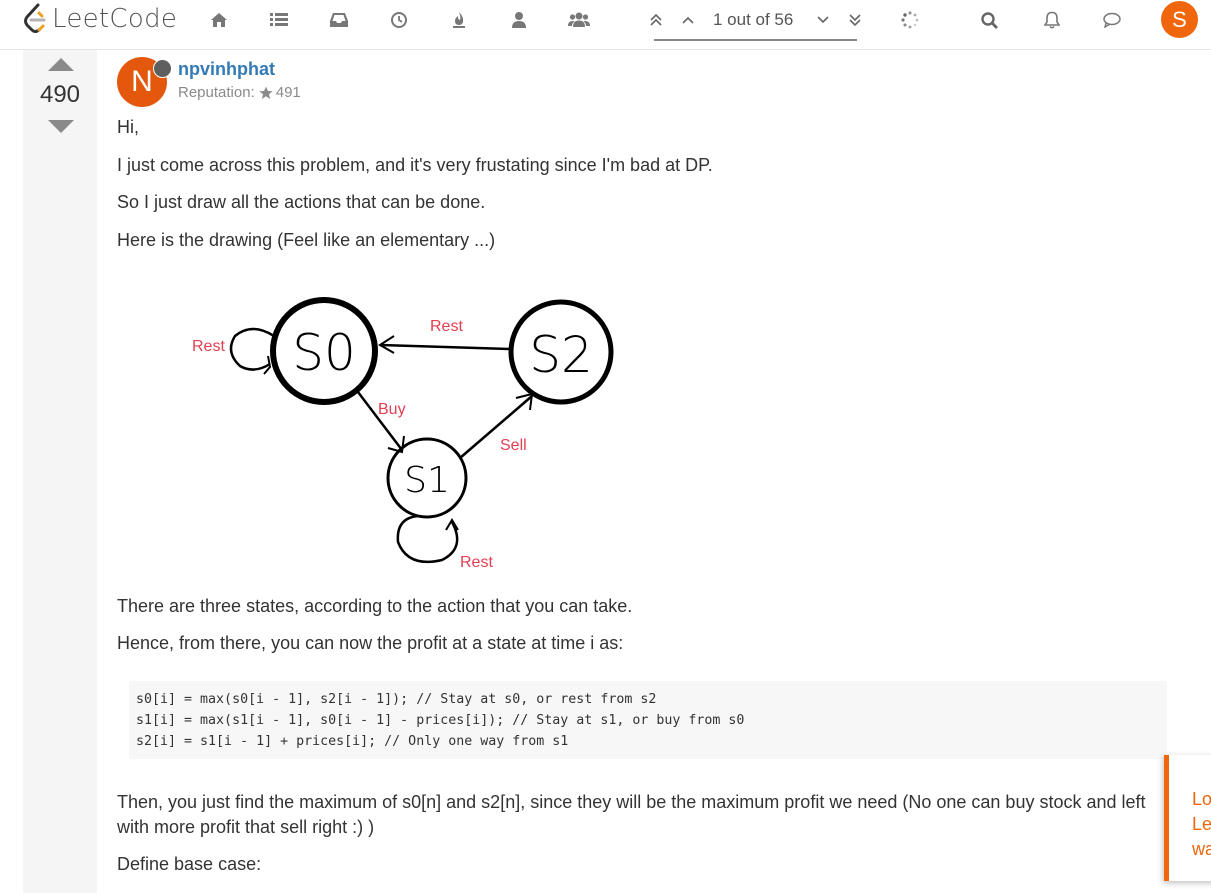 This screenshot has width=1211, height=893. I want to click on author-name: npvinhphat, so click(226, 69).